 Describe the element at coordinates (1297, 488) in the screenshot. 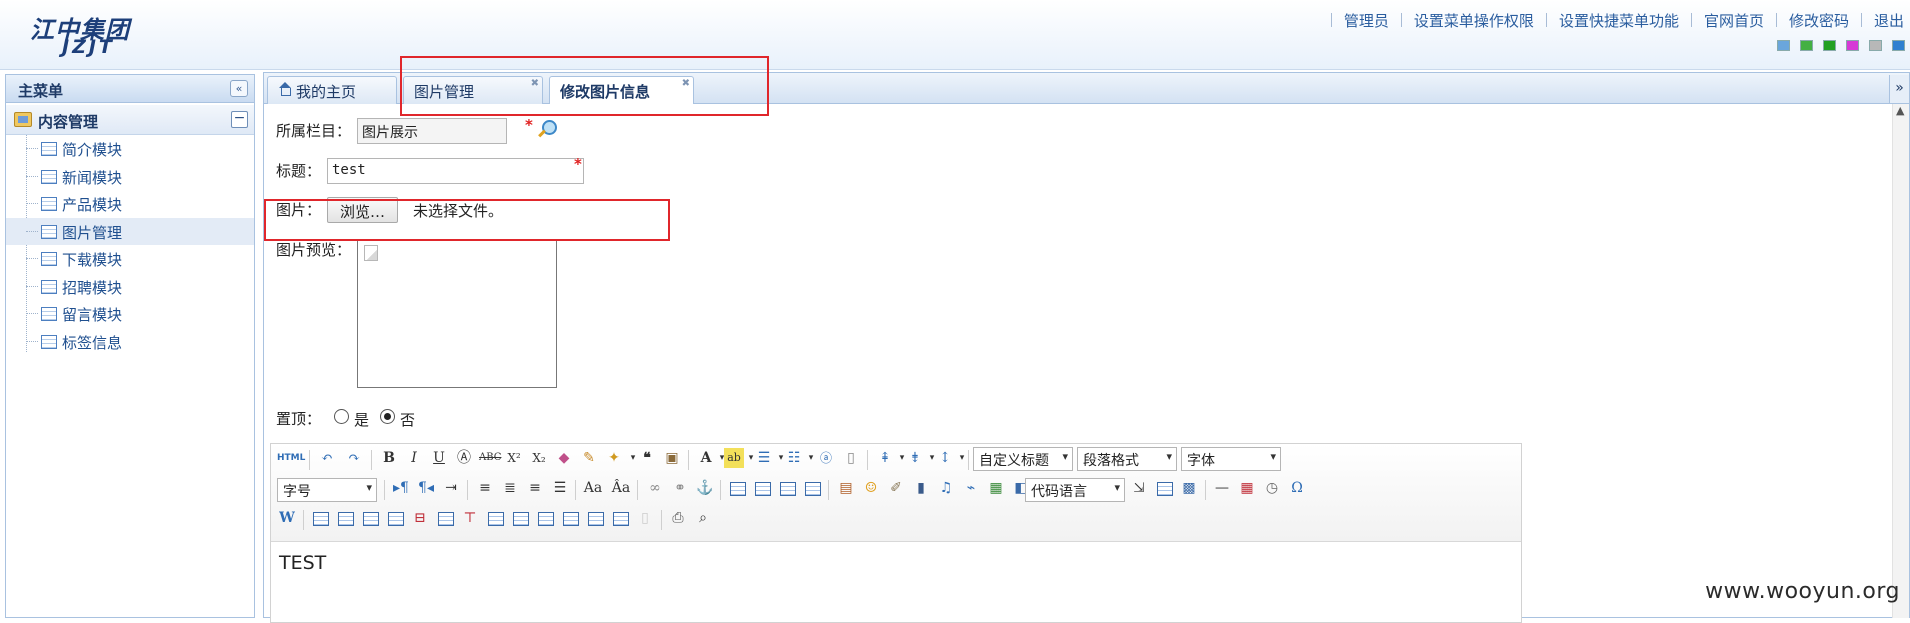

I see `special-char-icon: Ω` at that location.